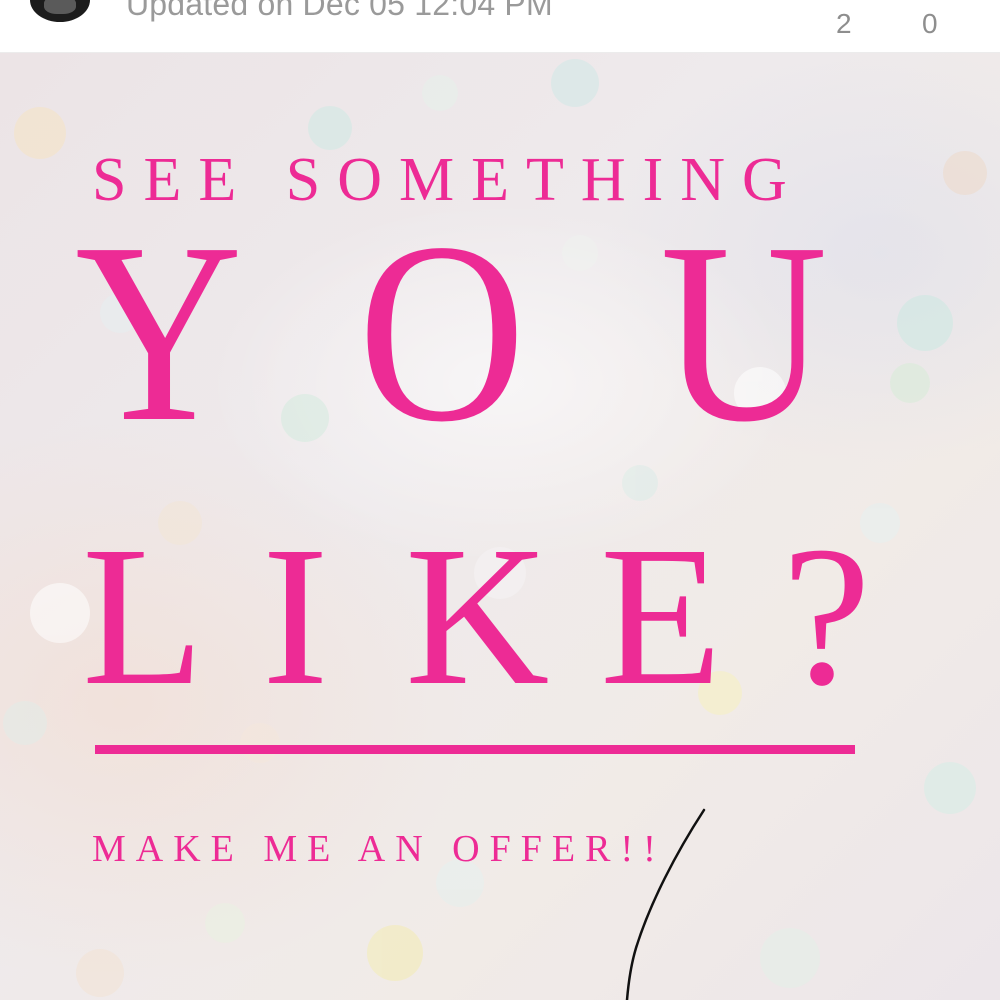 Image resolution: width=1000 pixels, height=1000 pixels. Describe the element at coordinates (500, 26) in the screenshot. I see `listing-header: Updated on Dec 05 12:04 PM 2 0` at that location.